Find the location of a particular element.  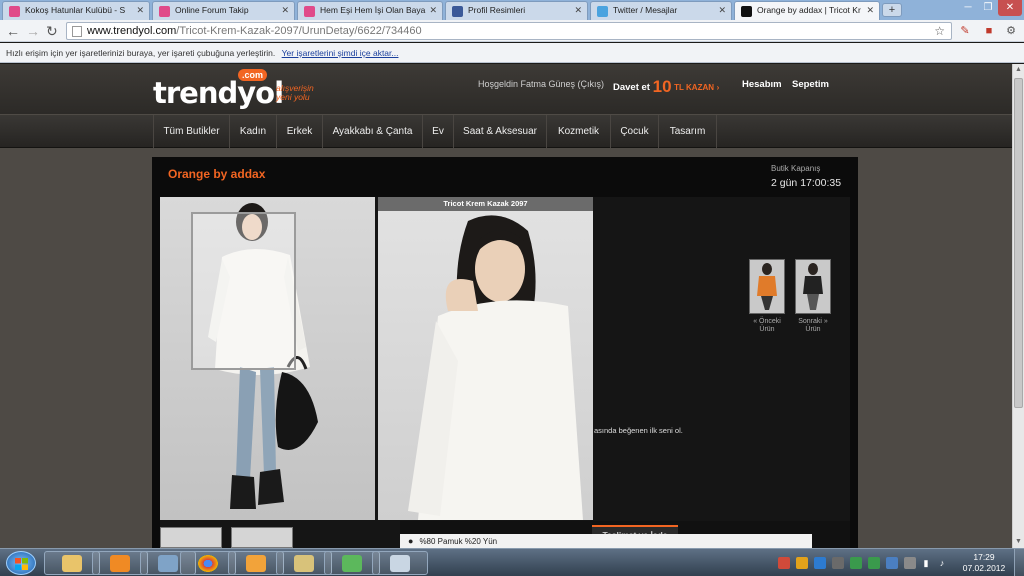

previous-product-link: « Önceki Ürün is located at coordinates (767, 326).